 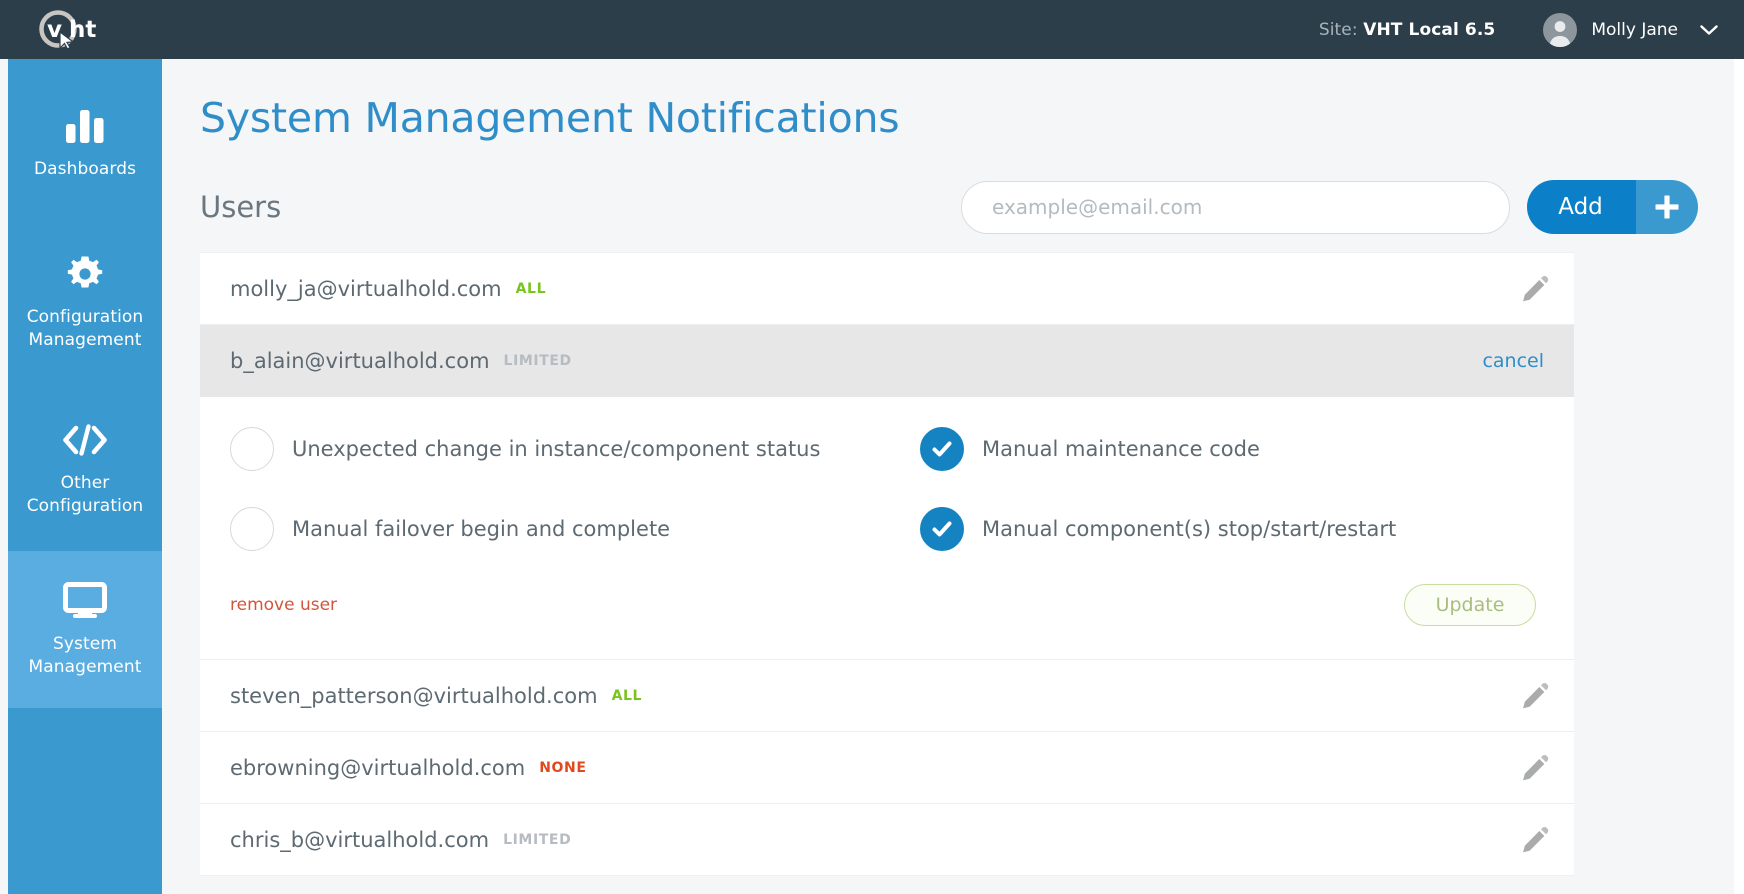 I want to click on remove-user-link: remove user, so click(x=283, y=605).